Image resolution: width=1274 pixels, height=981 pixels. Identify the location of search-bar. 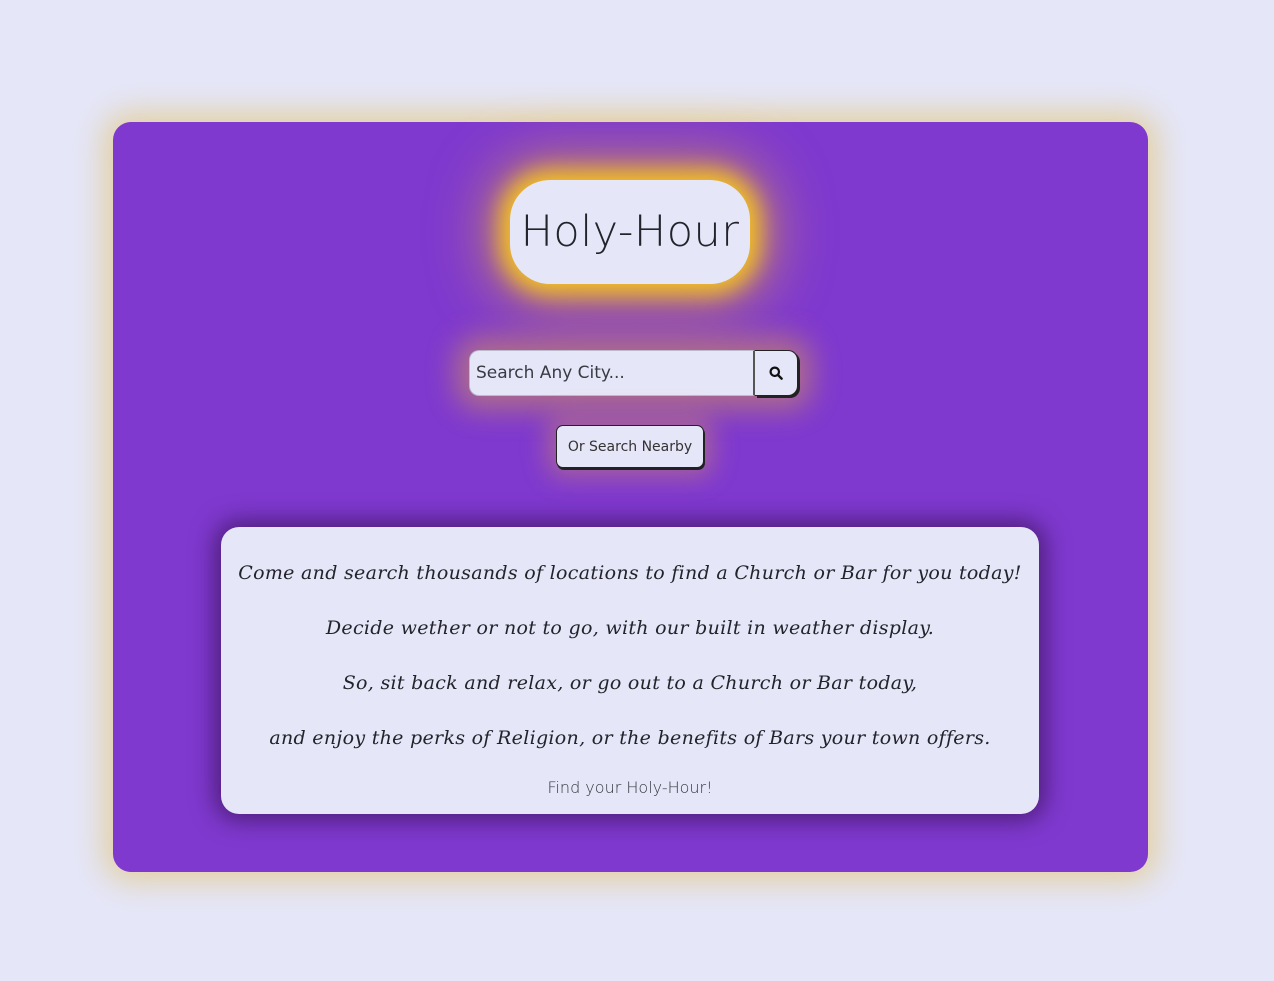
(633, 373).